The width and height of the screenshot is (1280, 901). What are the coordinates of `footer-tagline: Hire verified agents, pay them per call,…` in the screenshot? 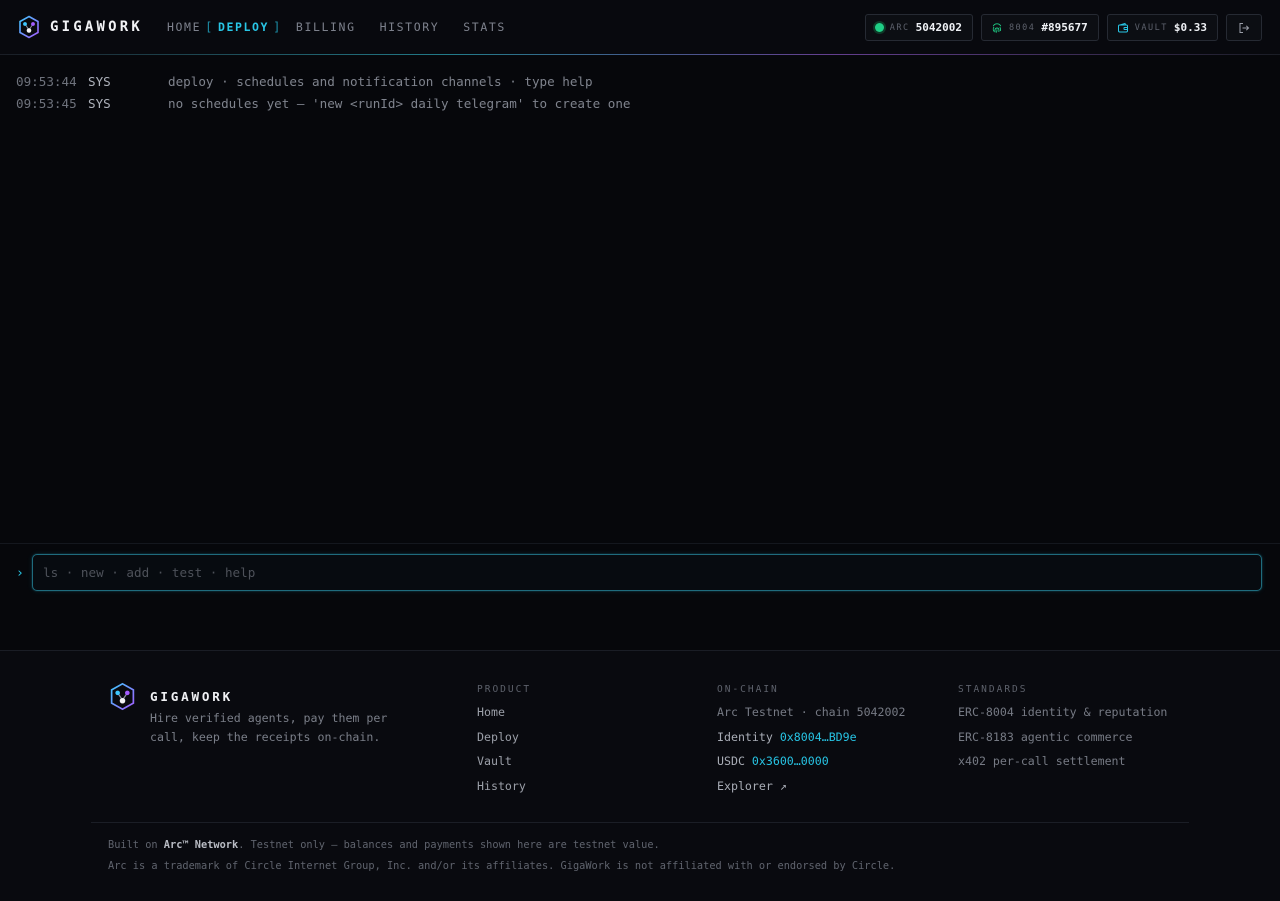 It's located at (269, 727).